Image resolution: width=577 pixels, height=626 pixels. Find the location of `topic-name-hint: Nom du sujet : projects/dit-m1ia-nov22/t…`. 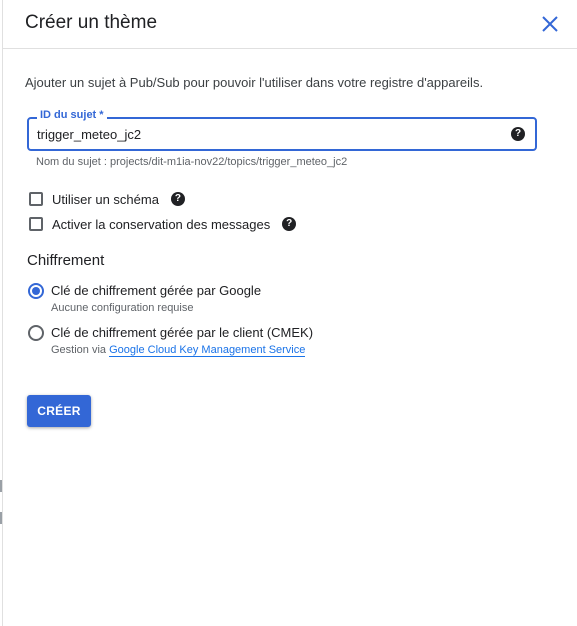

topic-name-hint: Nom du sujet : projects/dit-m1ia-nov22/t… is located at coordinates (192, 162).